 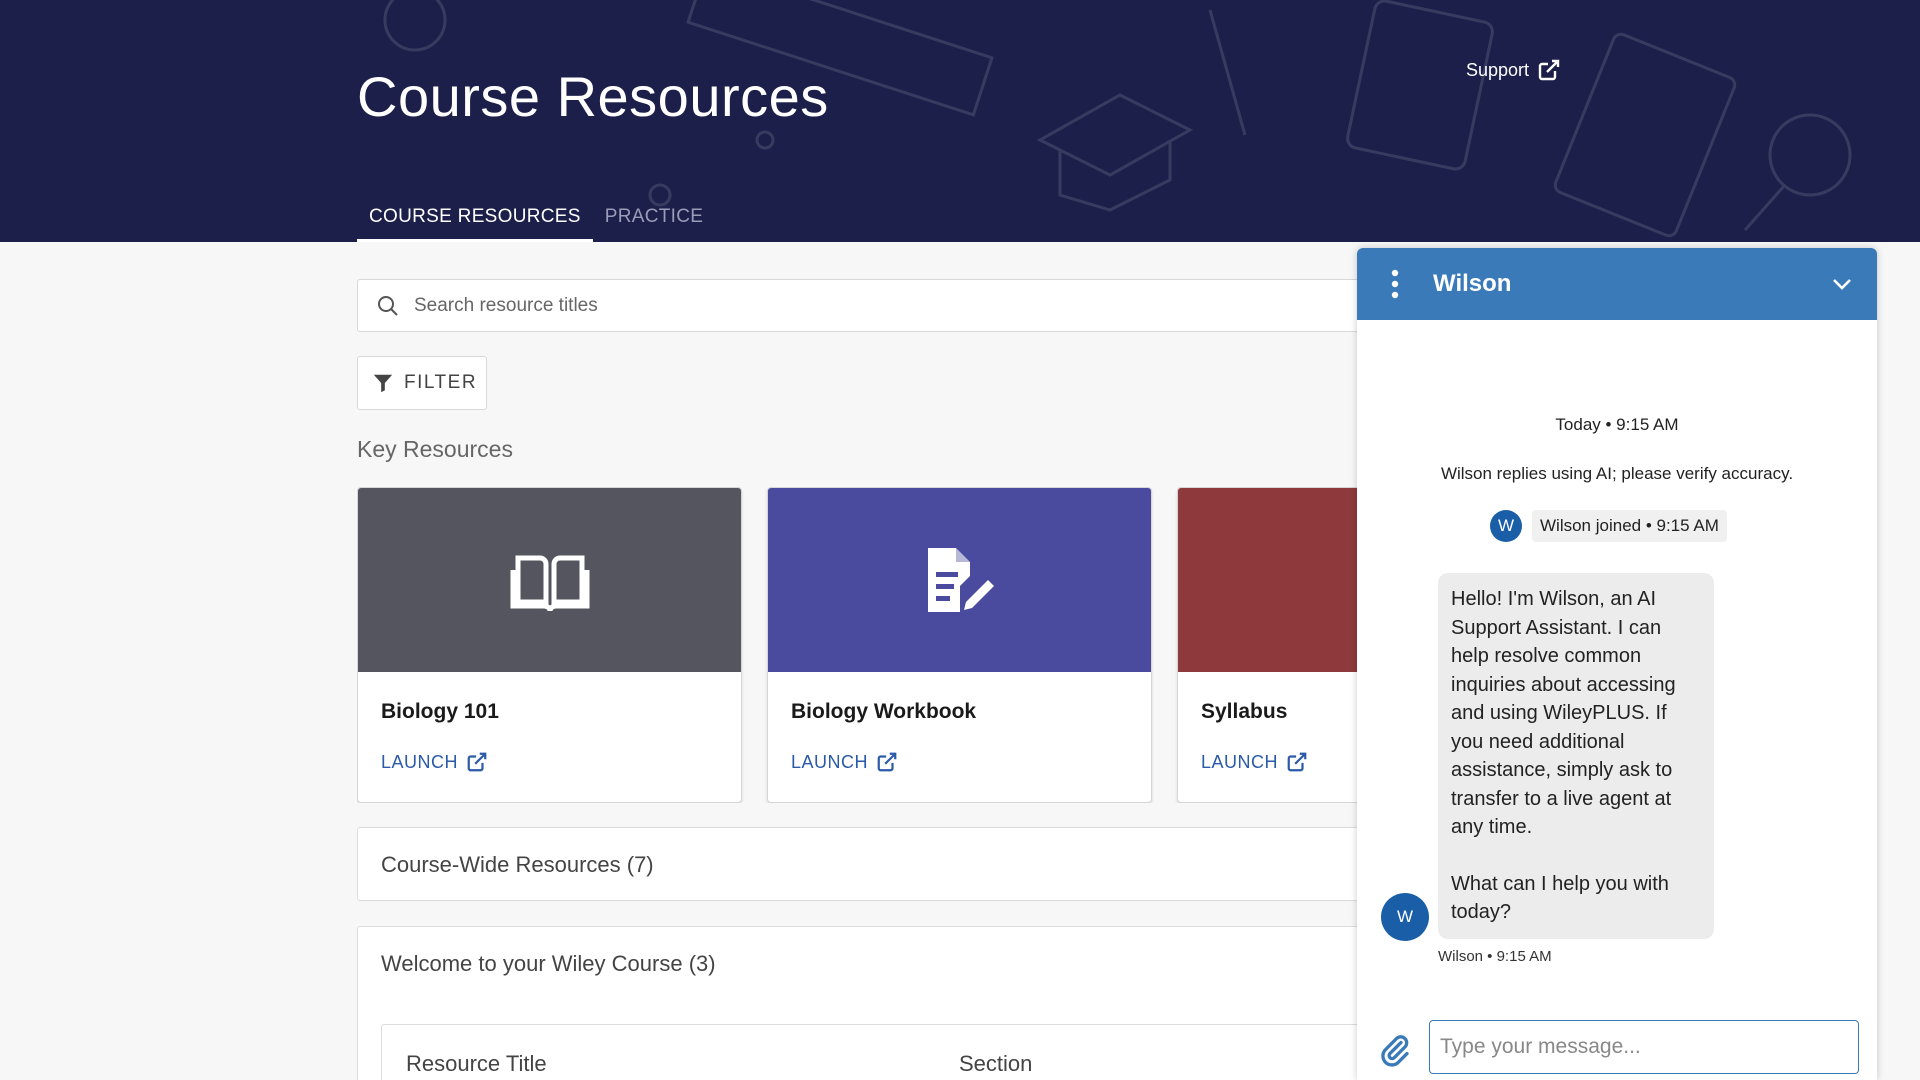 I want to click on chat-composer, so click(x=1617, y=1044).